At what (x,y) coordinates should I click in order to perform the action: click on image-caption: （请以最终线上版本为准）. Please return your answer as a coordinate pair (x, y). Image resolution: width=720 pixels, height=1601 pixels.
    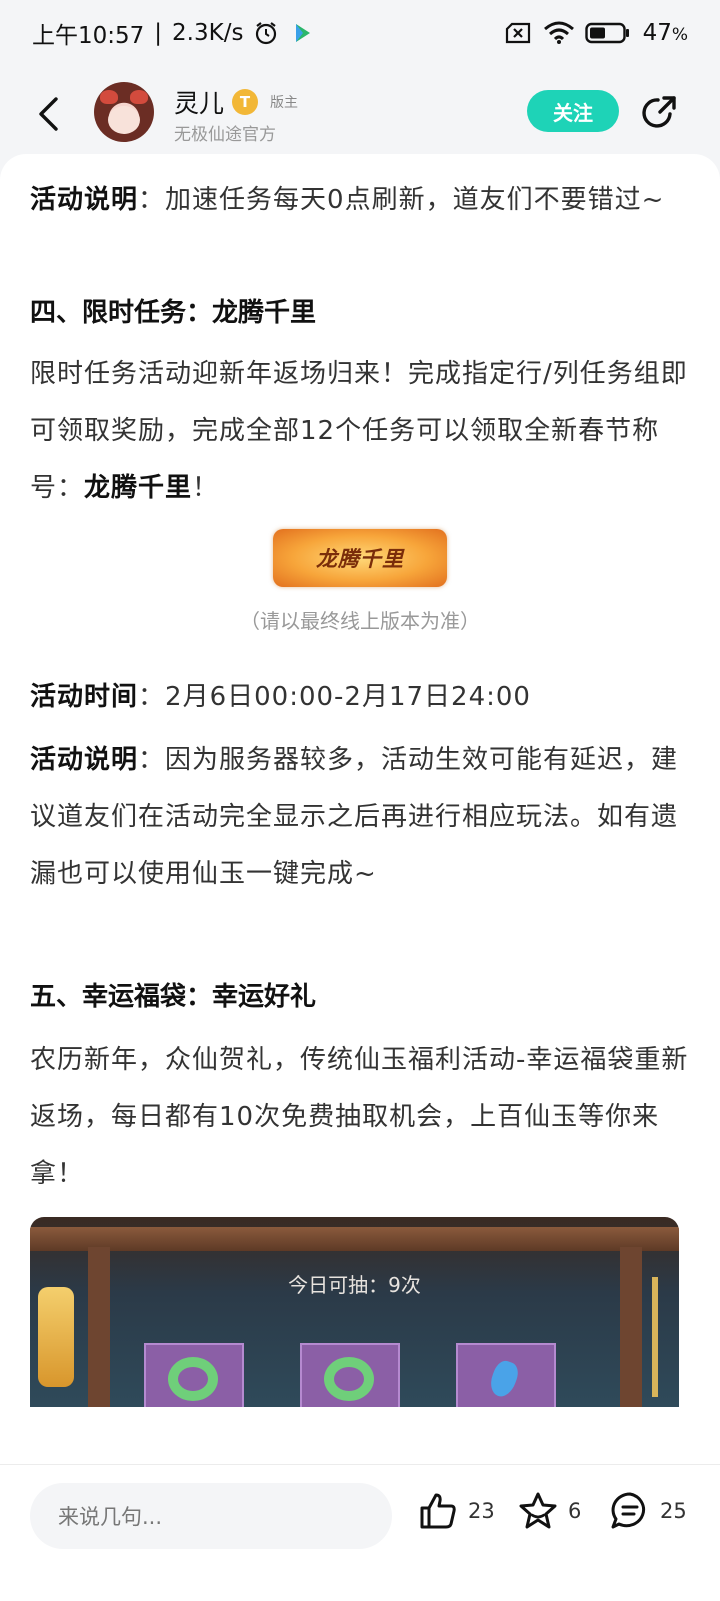
    Looking at the image, I should click on (360, 621).